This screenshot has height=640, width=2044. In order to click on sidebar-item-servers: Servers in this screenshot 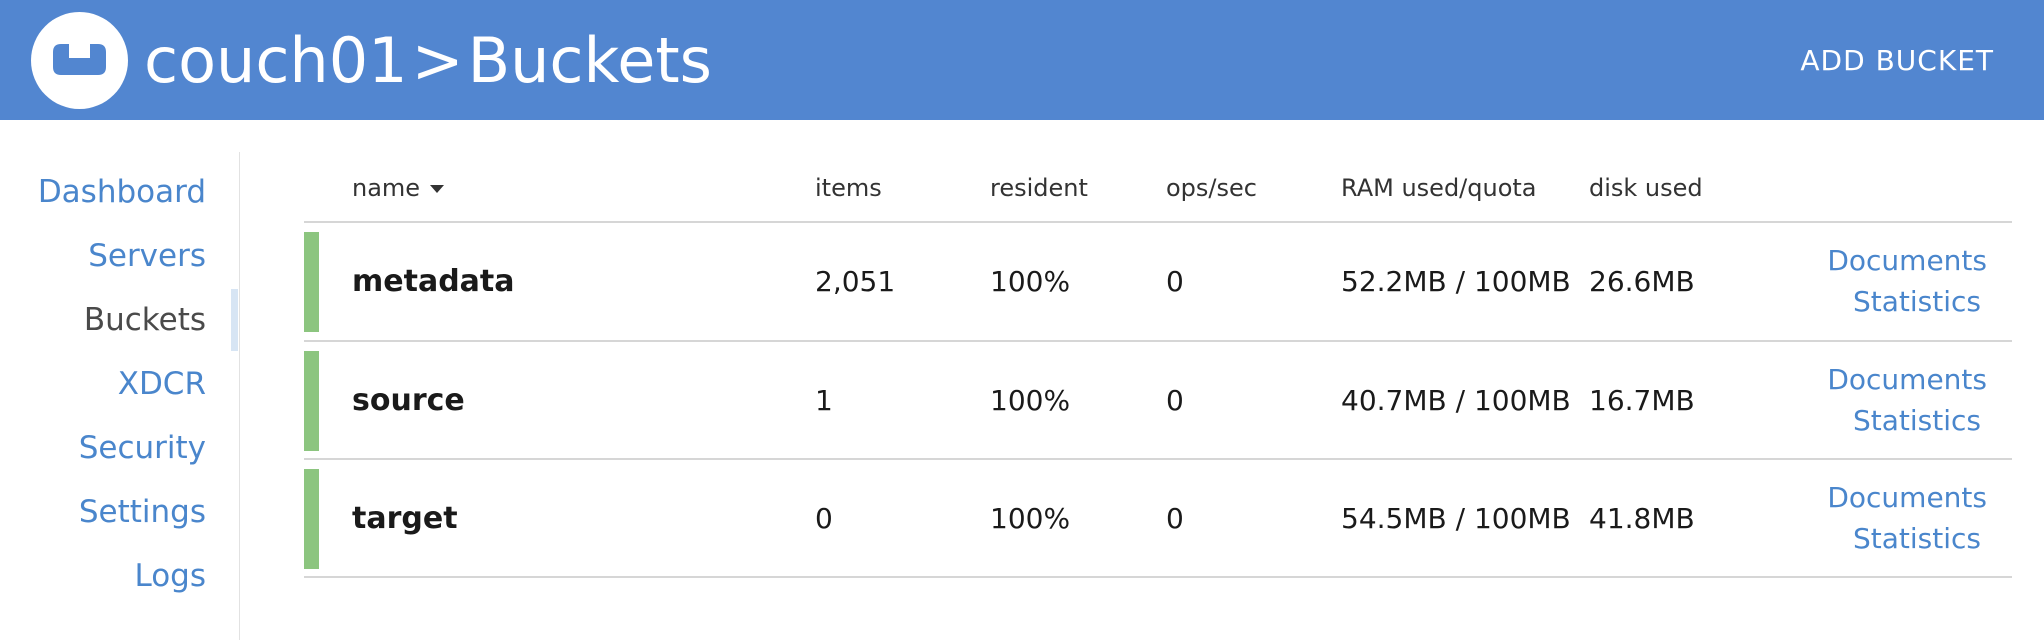, I will do `click(147, 256)`.